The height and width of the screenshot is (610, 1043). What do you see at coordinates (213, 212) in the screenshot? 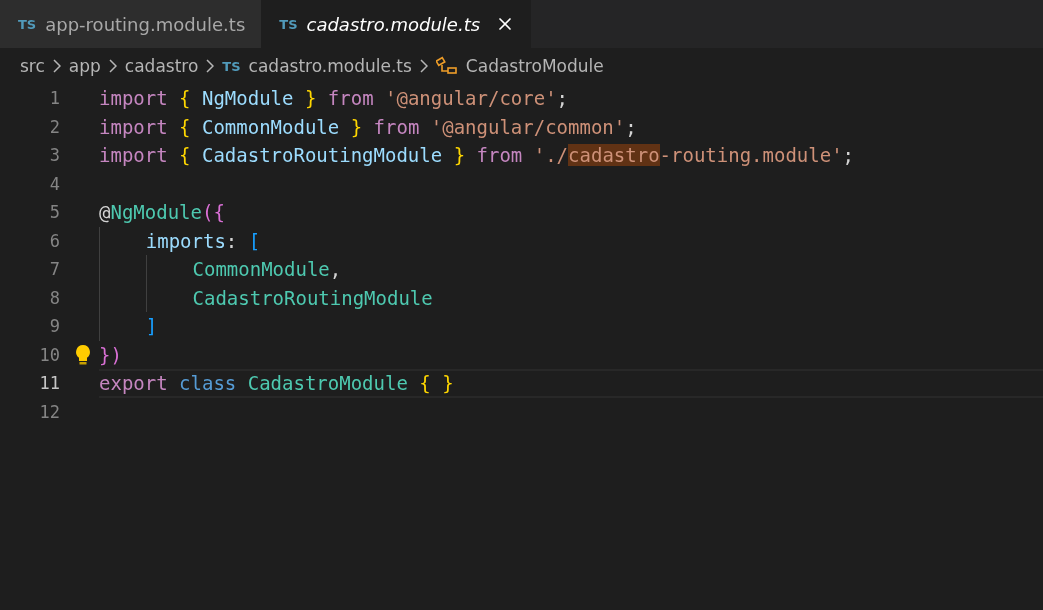
I see `code-token: ({` at bounding box center [213, 212].